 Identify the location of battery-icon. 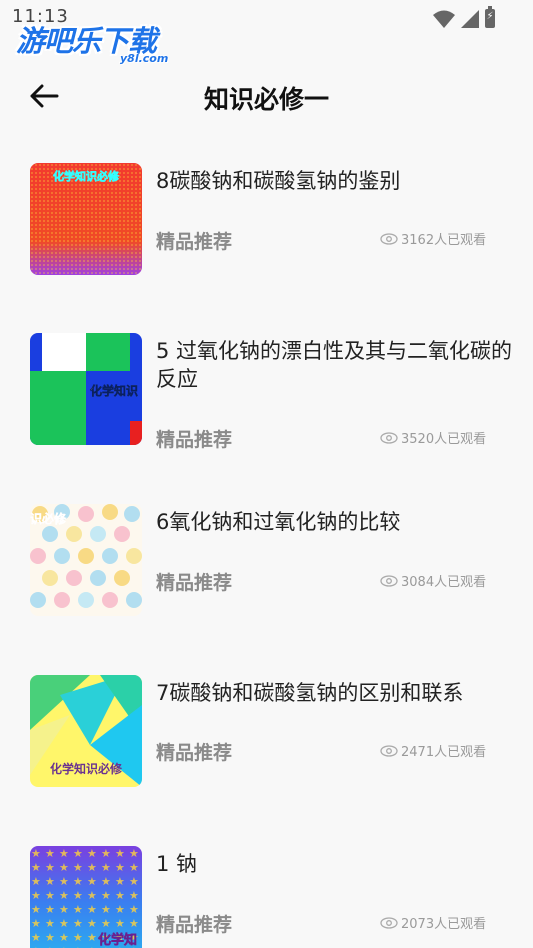
(490, 17).